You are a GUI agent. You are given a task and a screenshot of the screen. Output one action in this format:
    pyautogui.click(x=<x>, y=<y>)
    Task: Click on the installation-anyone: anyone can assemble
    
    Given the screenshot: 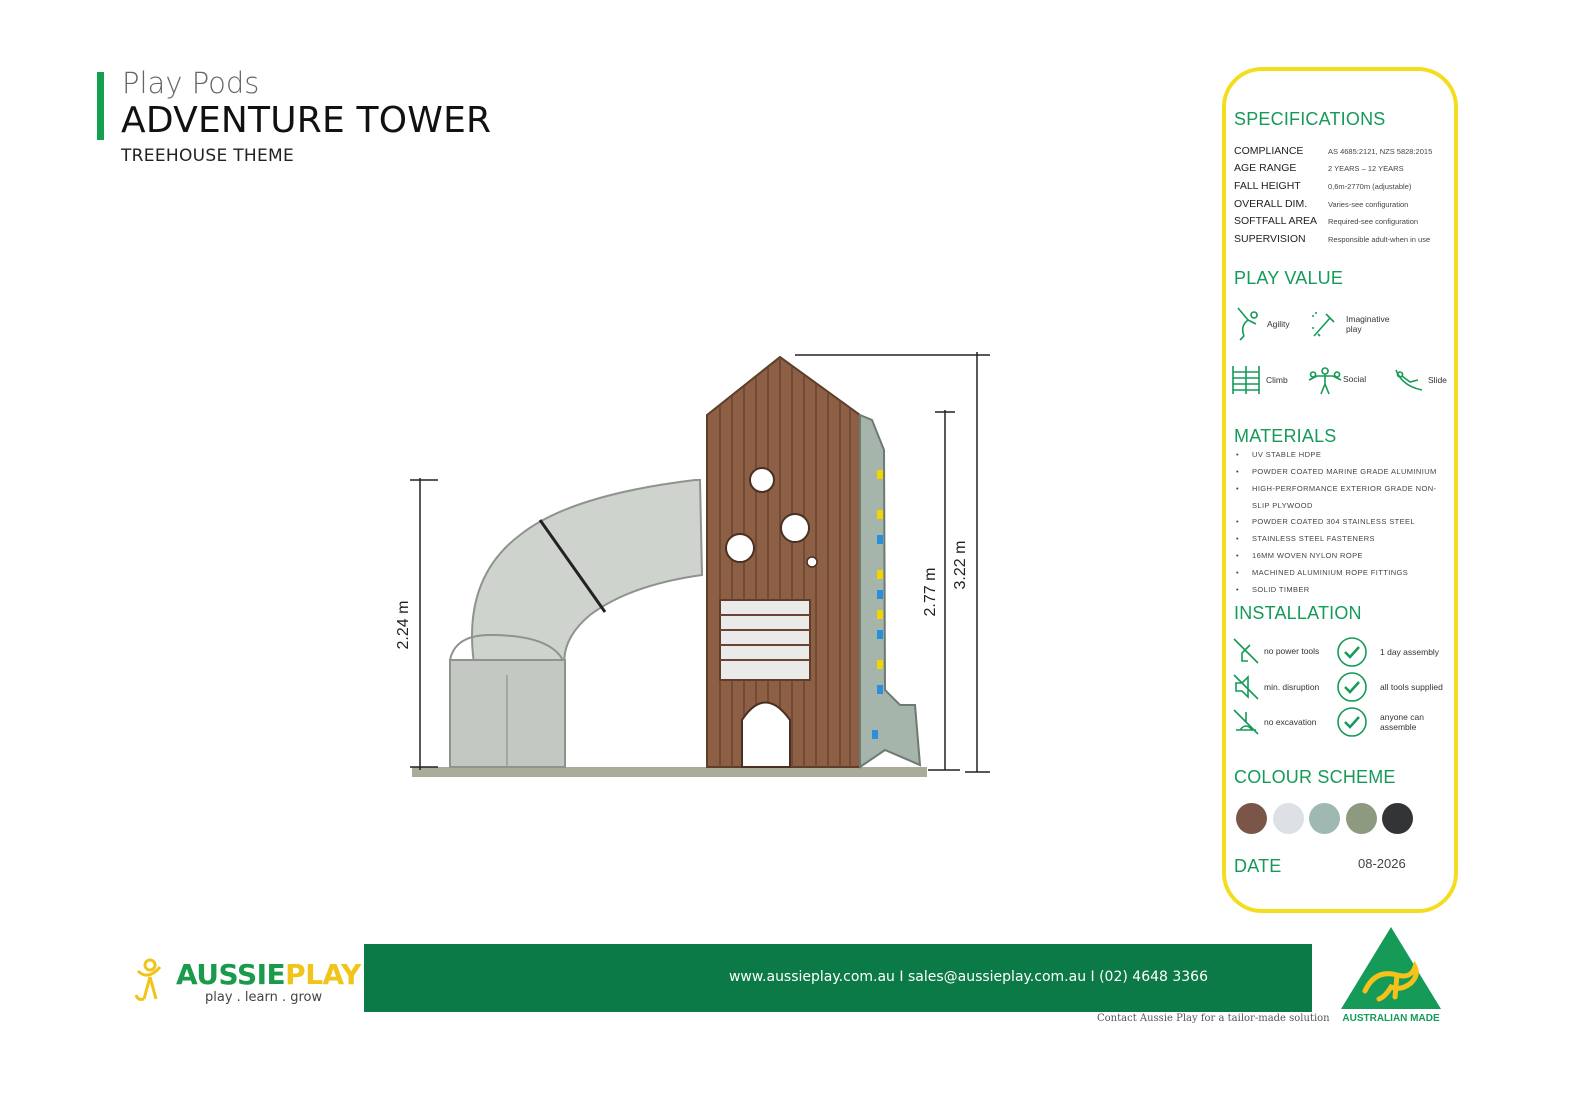 What is the action you would take?
    pyautogui.click(x=1388, y=722)
    